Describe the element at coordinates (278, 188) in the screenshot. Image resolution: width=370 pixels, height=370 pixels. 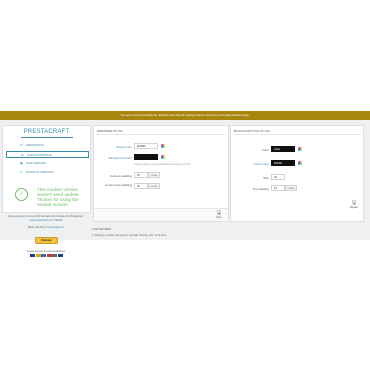
I see `top-padding-input: 15` at that location.